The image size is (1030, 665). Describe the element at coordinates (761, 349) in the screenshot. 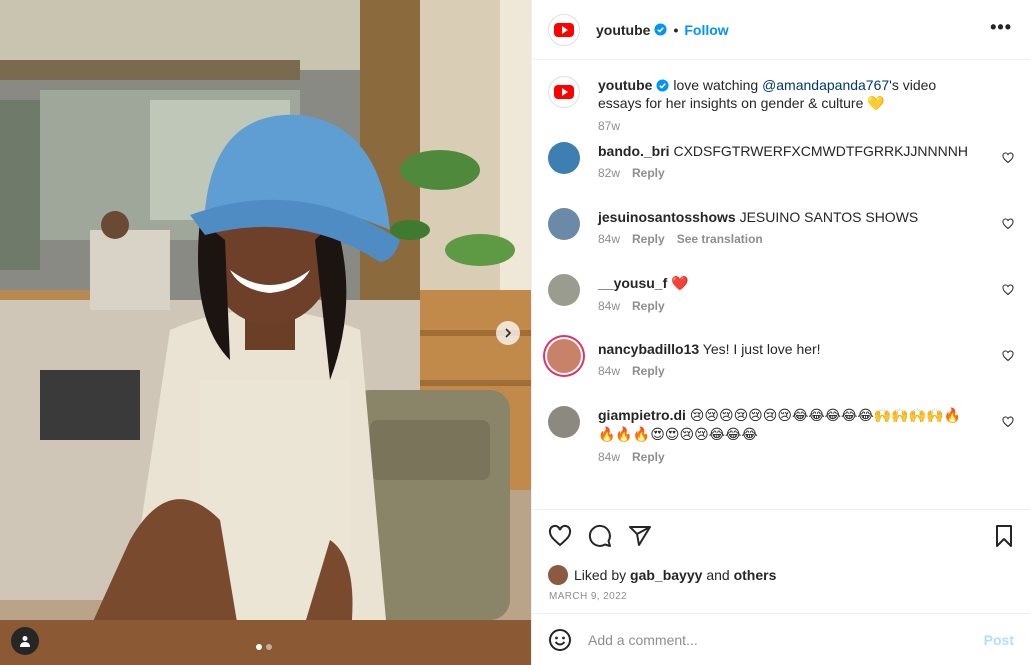

I see `comment-text: Yes! I just love her!` at that location.